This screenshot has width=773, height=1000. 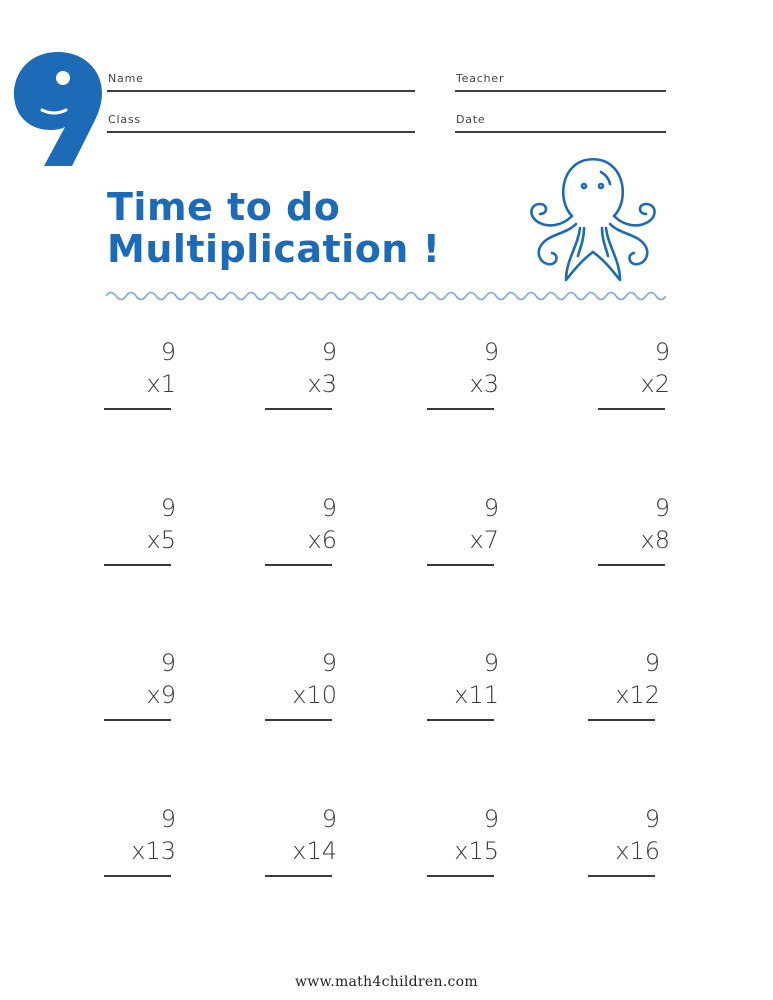 I want to click on problem-multiplier: x13, so click(x=153, y=851).